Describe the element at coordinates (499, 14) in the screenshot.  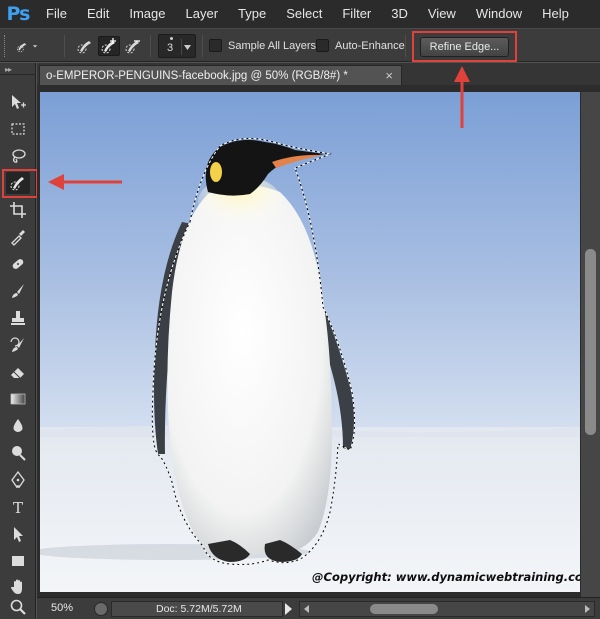
I see `menu-window: Window` at that location.